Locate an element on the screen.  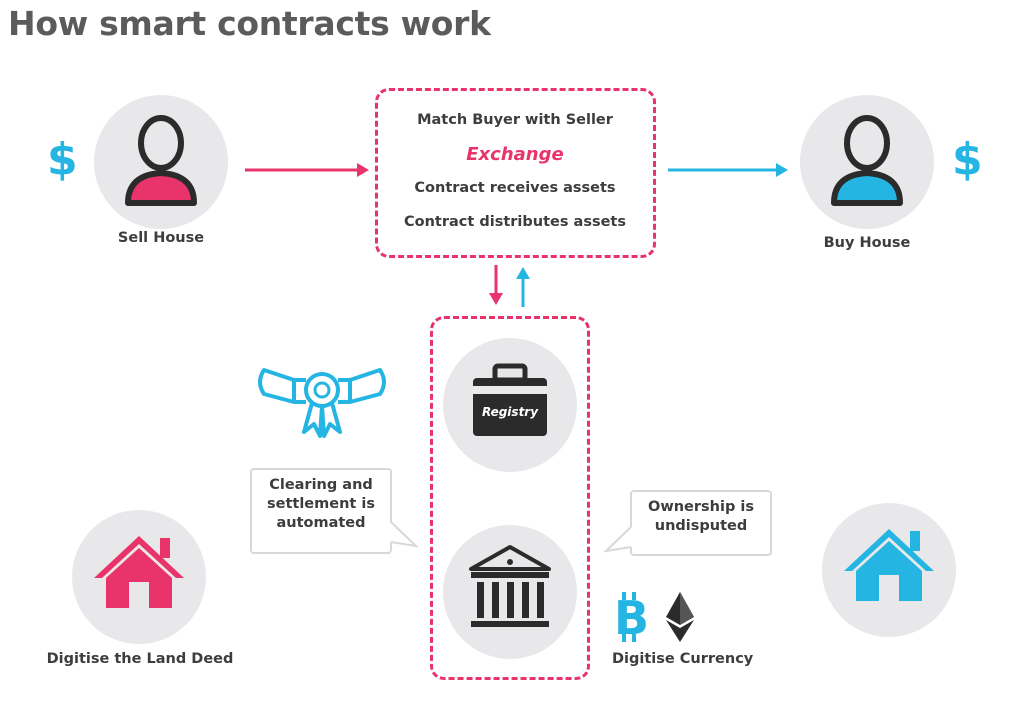
clearing-line-2: settlement is is located at coordinates (321, 504).